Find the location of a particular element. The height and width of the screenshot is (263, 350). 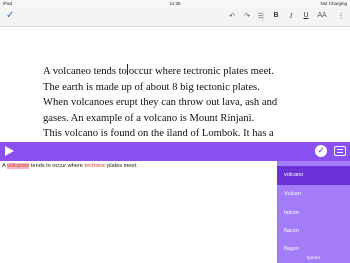

suggestion-item: flacon is located at coordinates (313, 231).